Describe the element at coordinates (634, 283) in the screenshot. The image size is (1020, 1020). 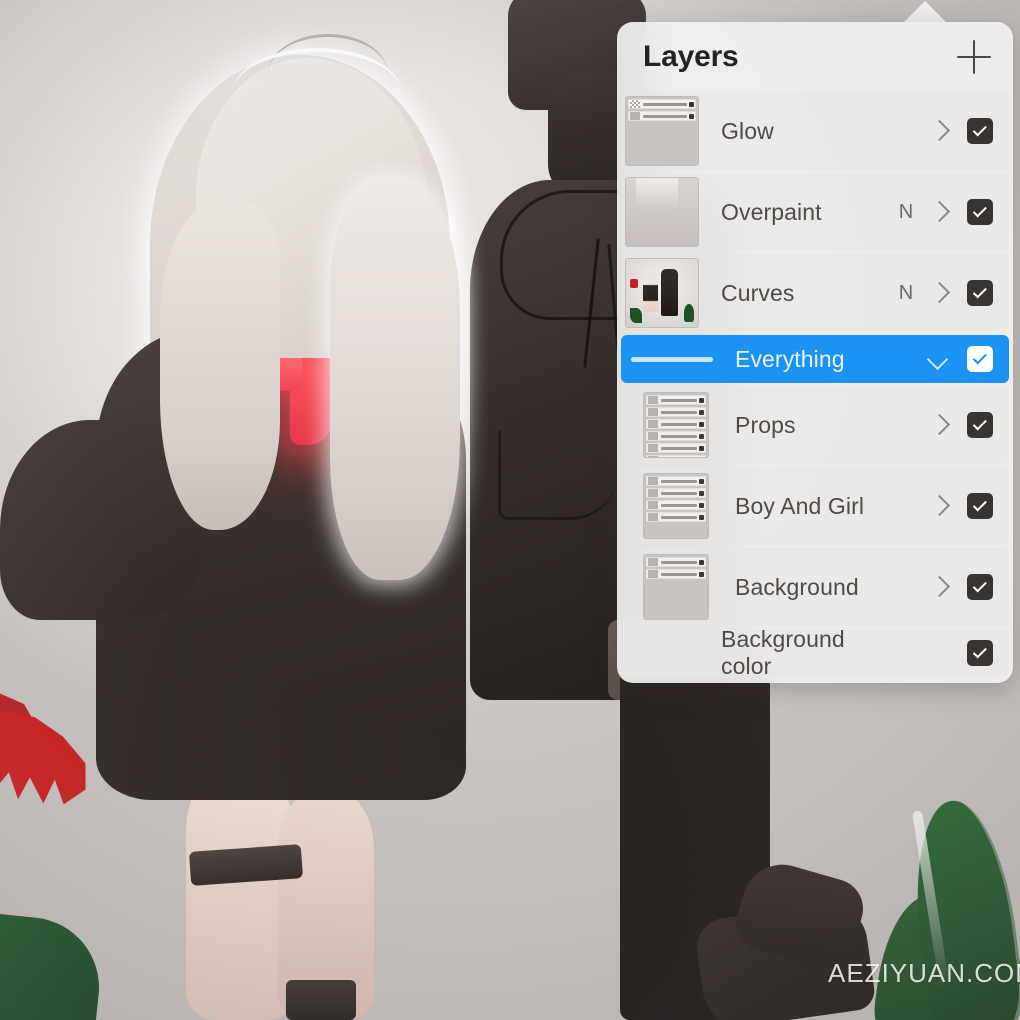
I see `thumb-leaf-red` at that location.